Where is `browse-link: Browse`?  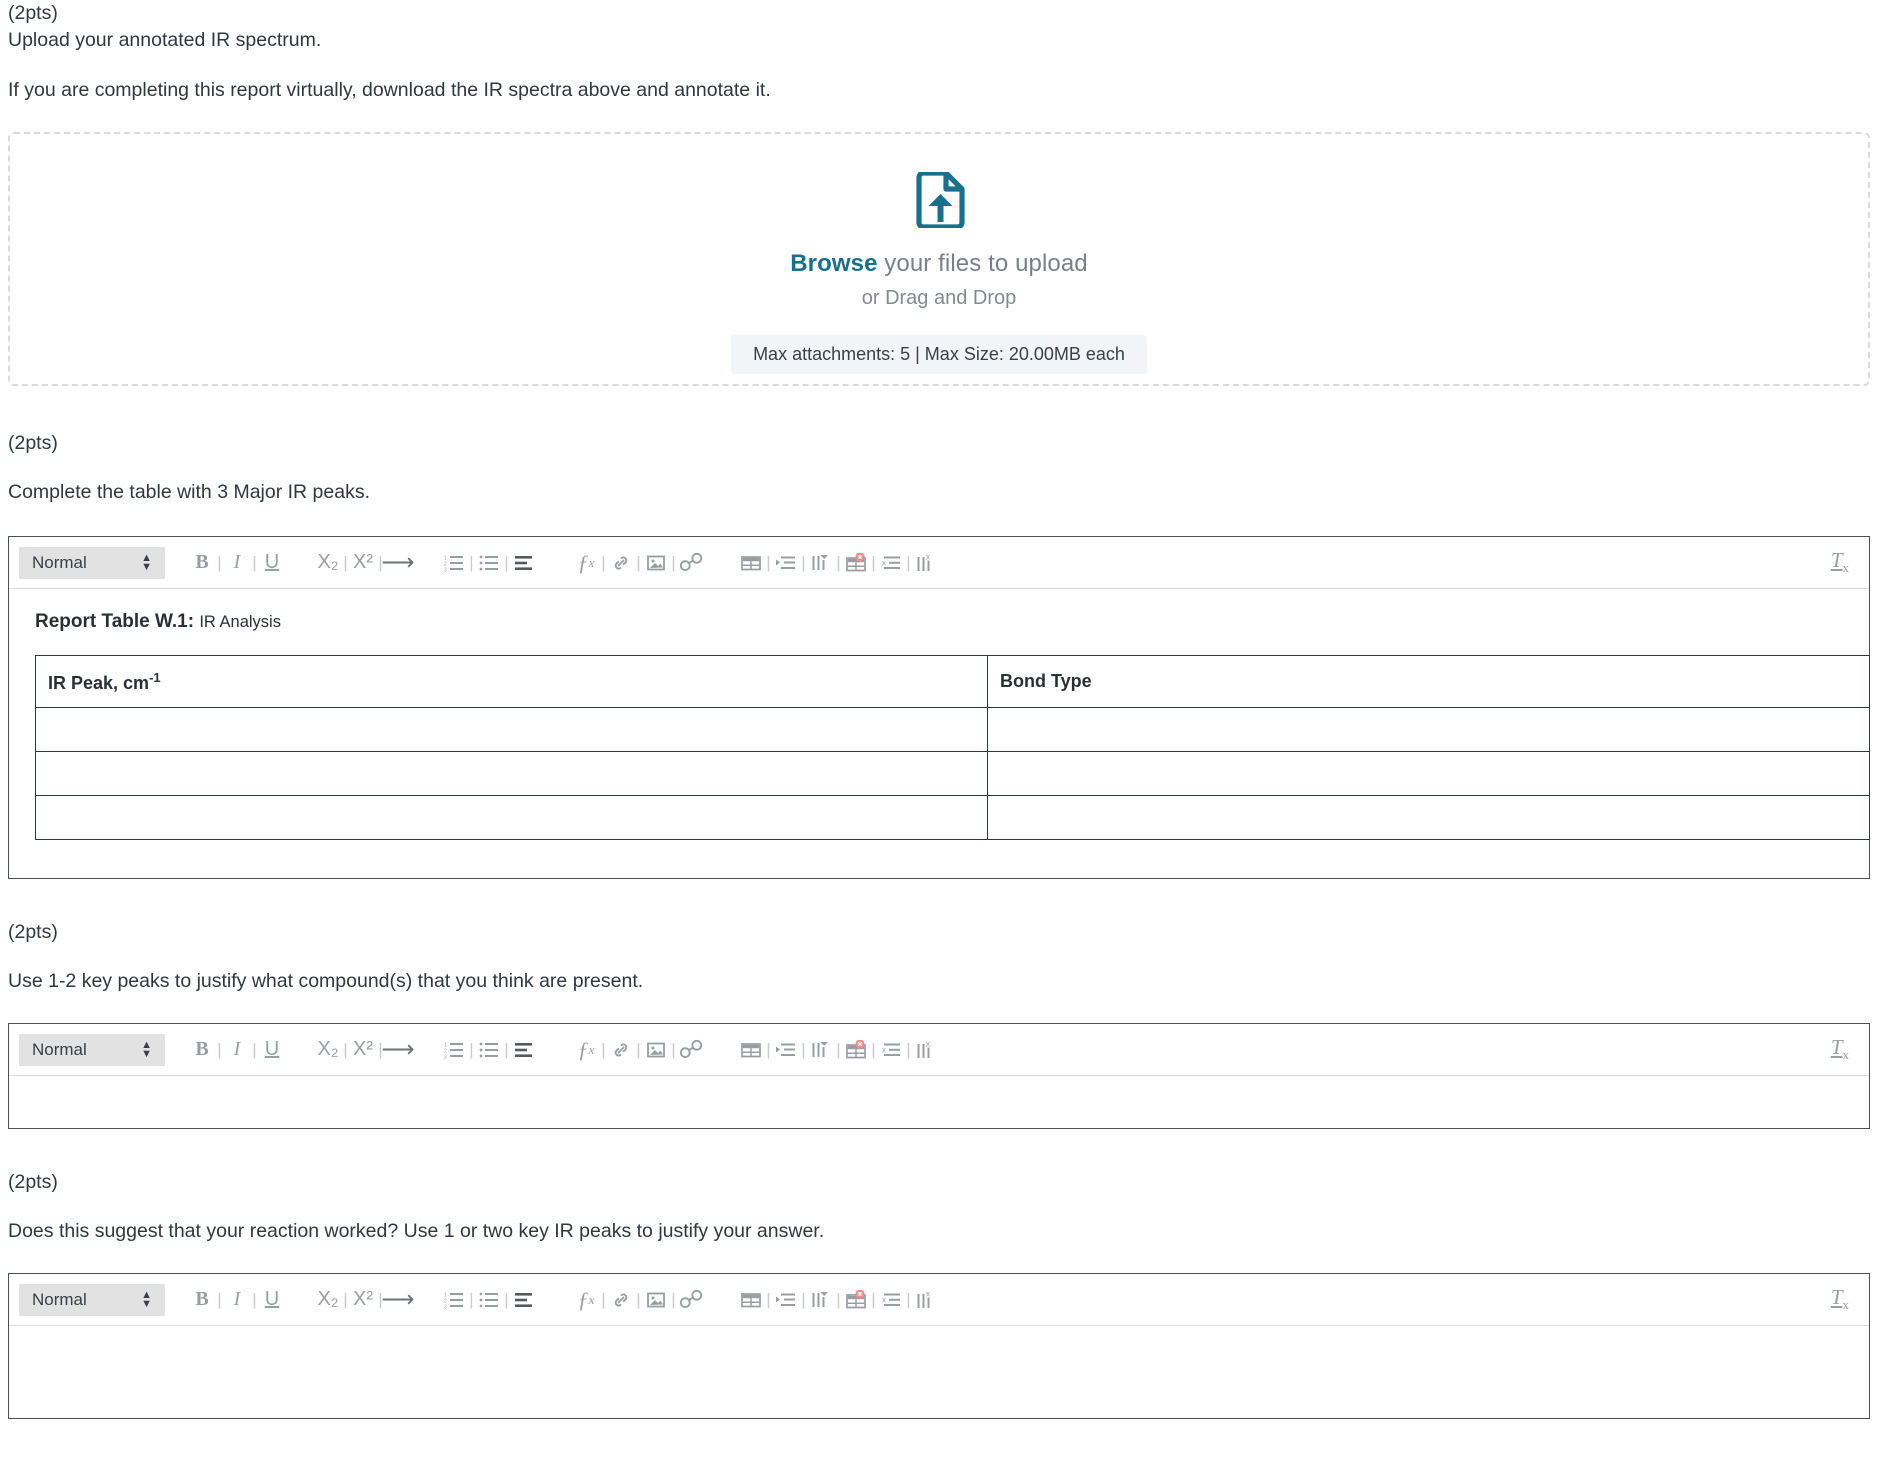 browse-link: Browse is located at coordinates (833, 263).